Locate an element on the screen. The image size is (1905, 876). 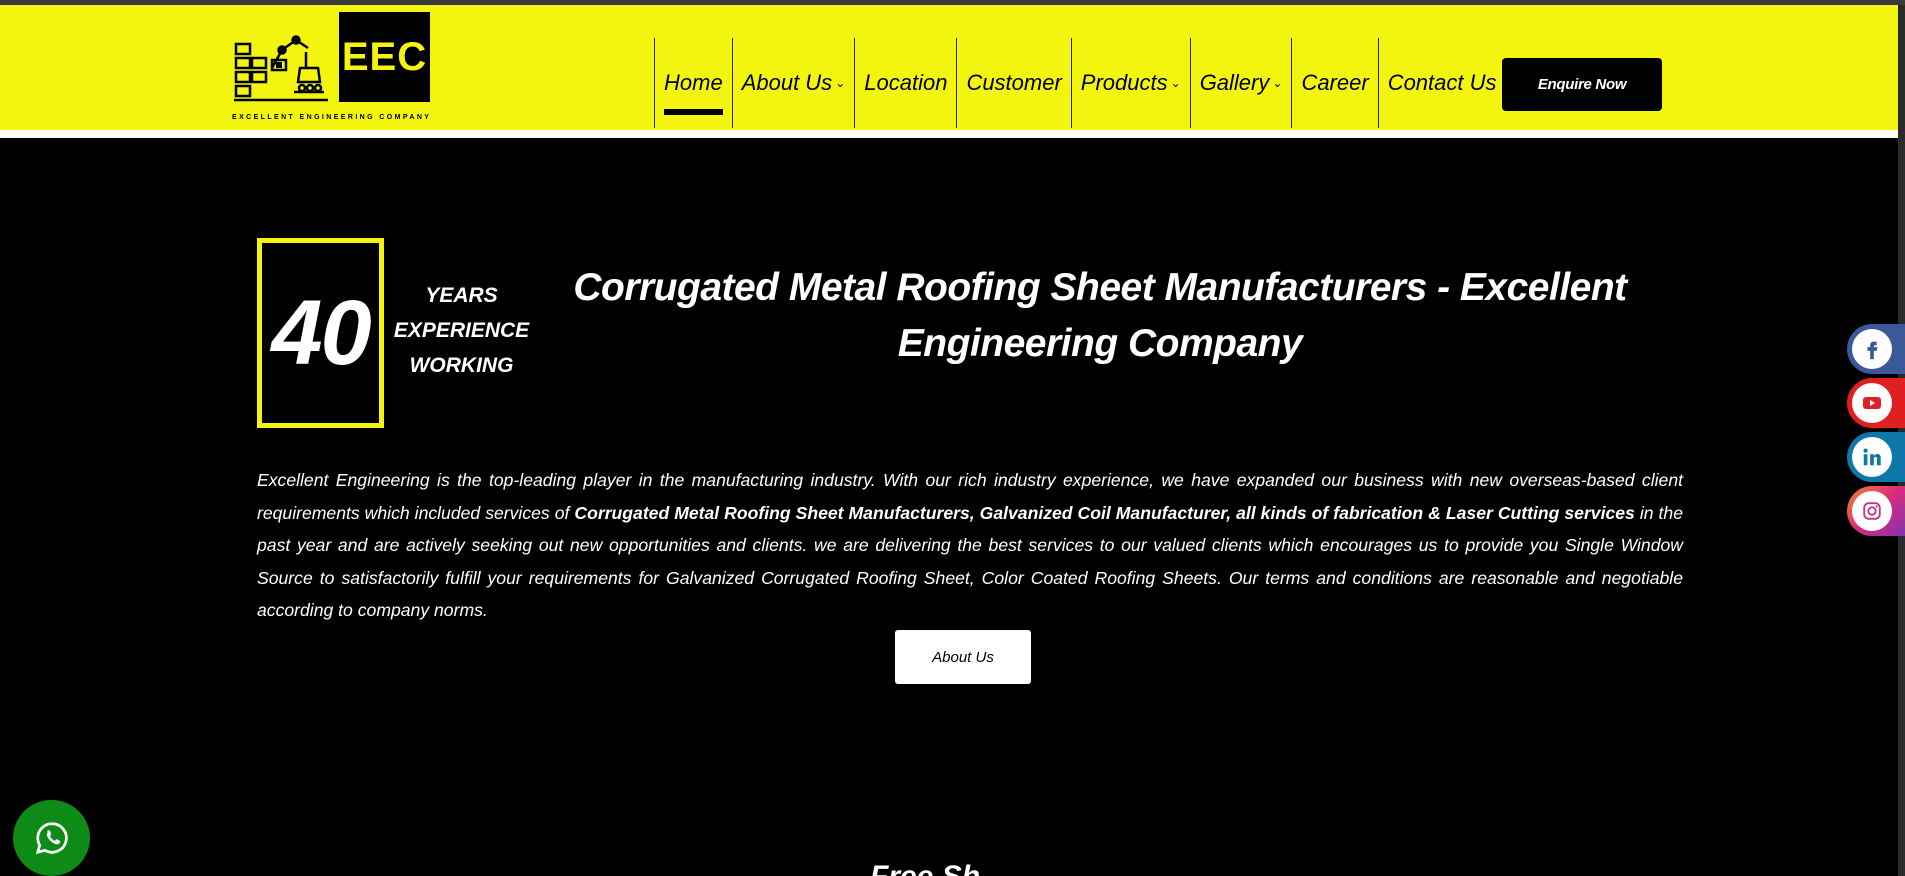
nav-label: Career is located at coordinates (1335, 82).